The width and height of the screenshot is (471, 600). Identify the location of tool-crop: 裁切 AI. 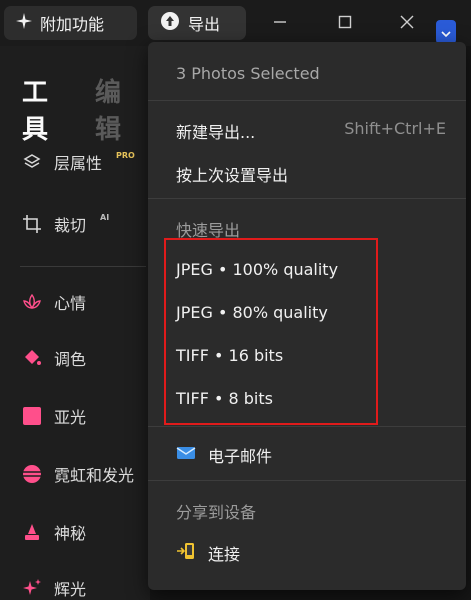
(65, 224).